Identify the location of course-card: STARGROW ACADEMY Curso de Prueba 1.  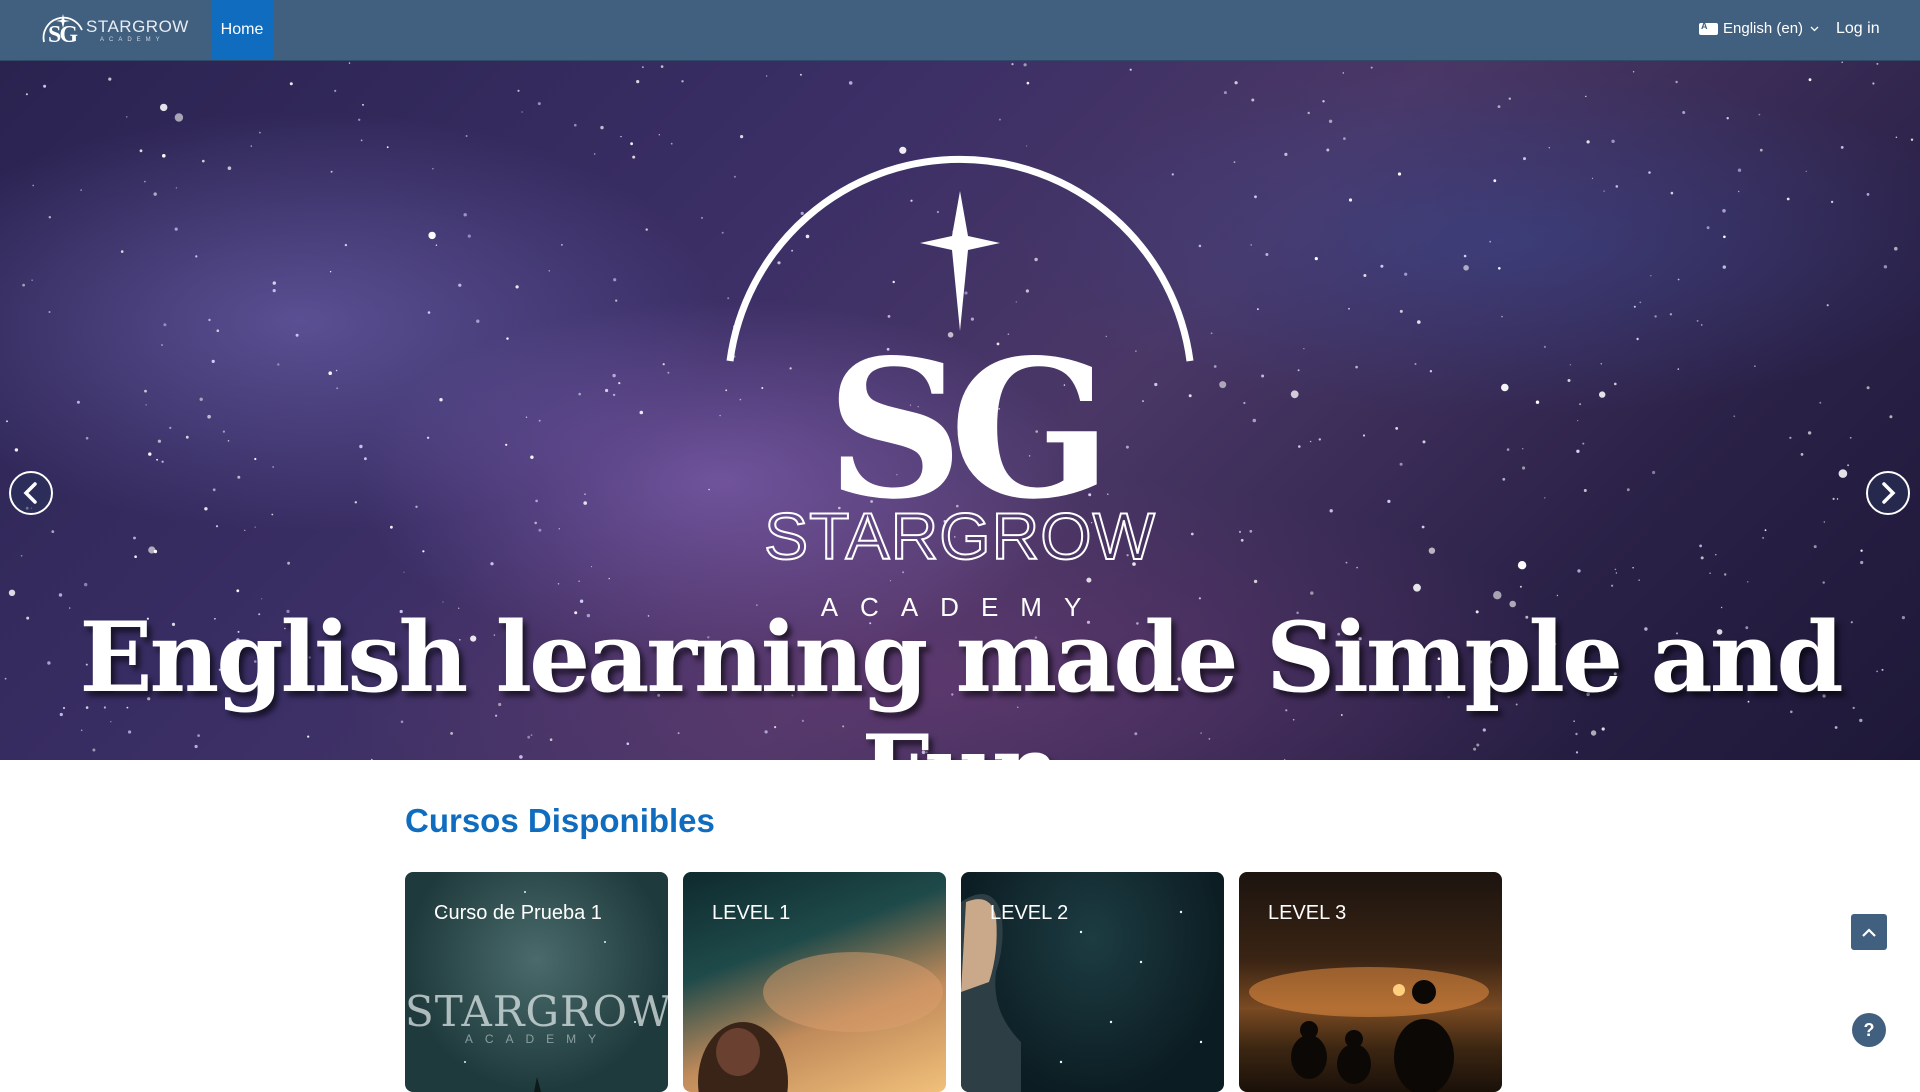
(536, 982).